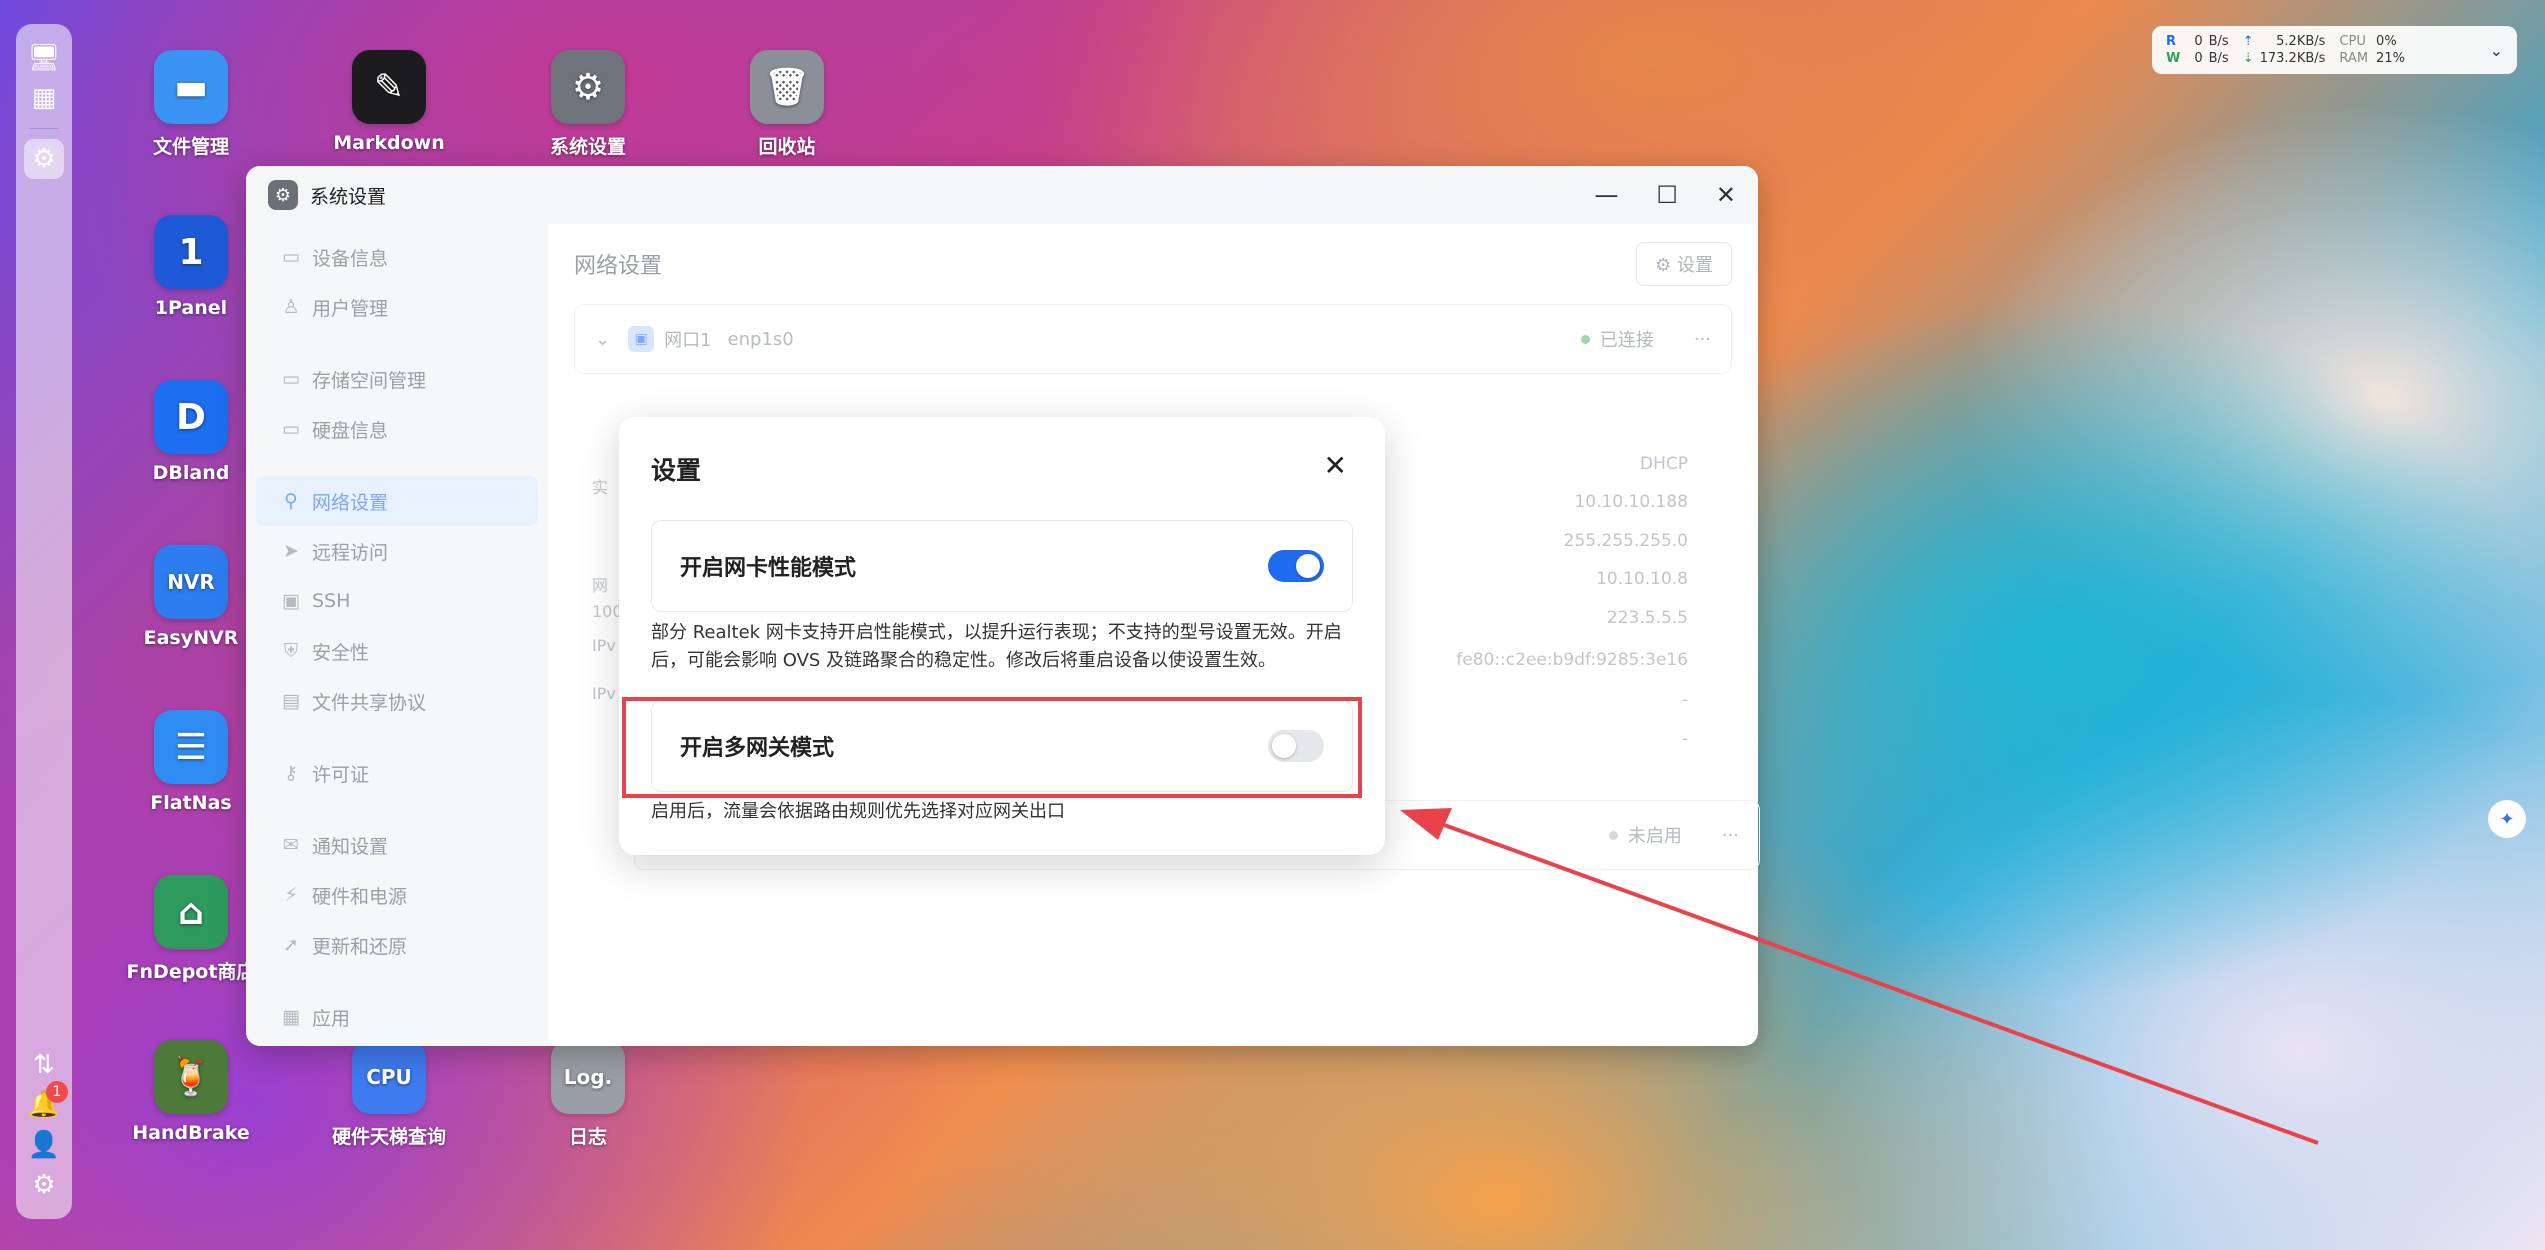 Image resolution: width=2545 pixels, height=1250 pixels. Describe the element at coordinates (1859, 976) in the screenshot. I see `annotation-arrow` at that location.